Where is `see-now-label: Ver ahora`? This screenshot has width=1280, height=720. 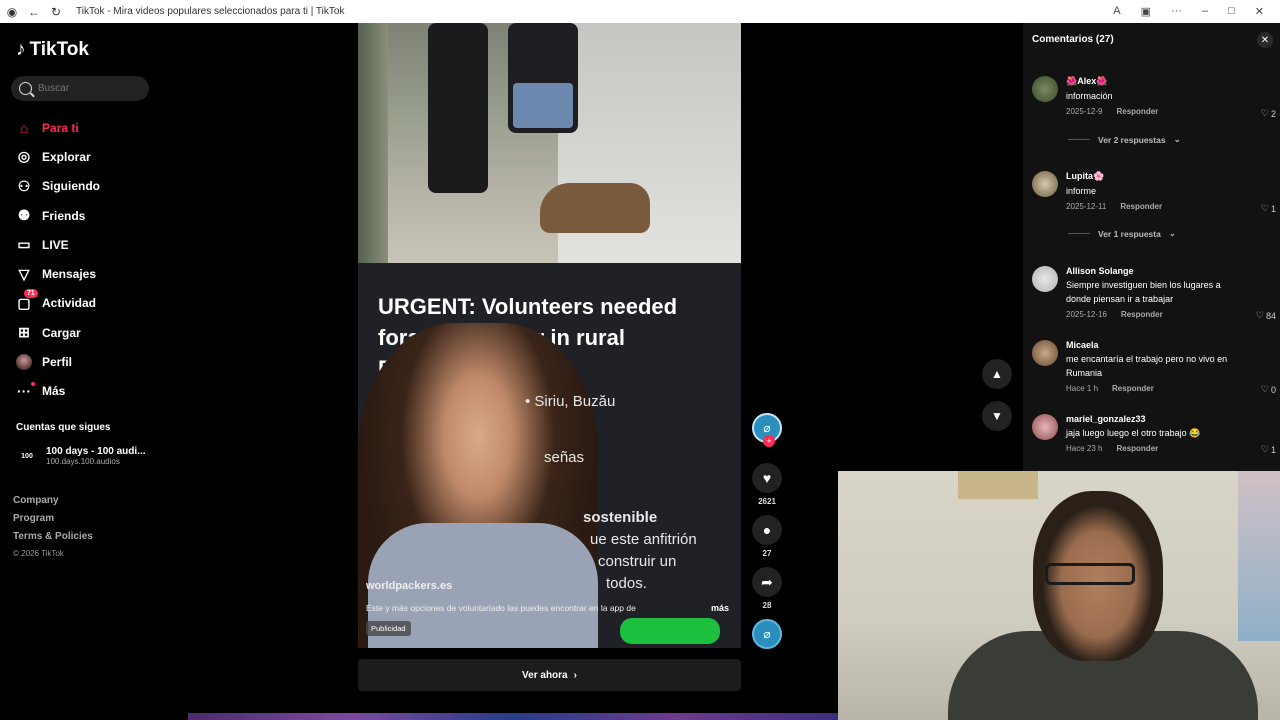 see-now-label: Ver ahora is located at coordinates (545, 675).